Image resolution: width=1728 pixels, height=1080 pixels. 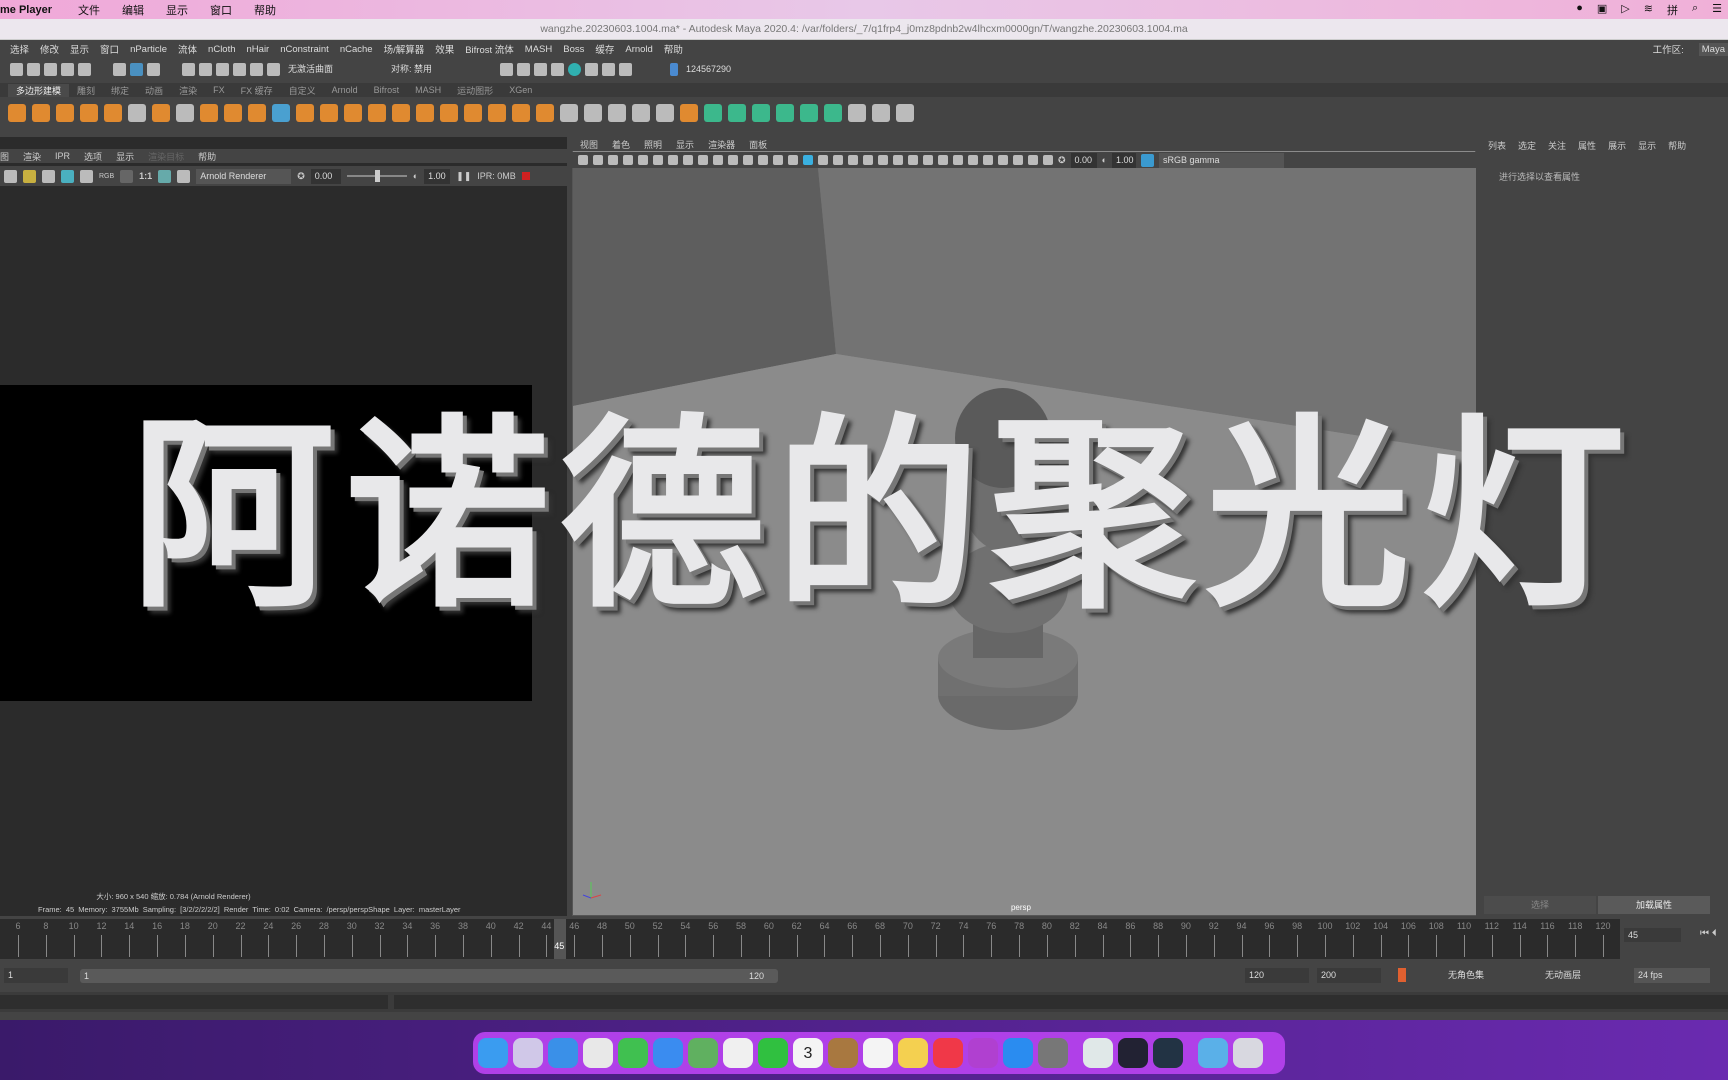 What do you see at coordinates (428, 90) in the screenshot?
I see `shelf-tab: MASH` at bounding box center [428, 90].